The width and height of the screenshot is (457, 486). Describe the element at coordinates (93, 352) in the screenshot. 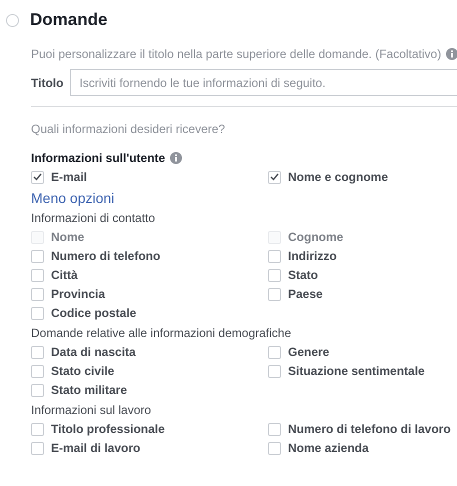

I see `checkbox-label: Data di nascita` at that location.